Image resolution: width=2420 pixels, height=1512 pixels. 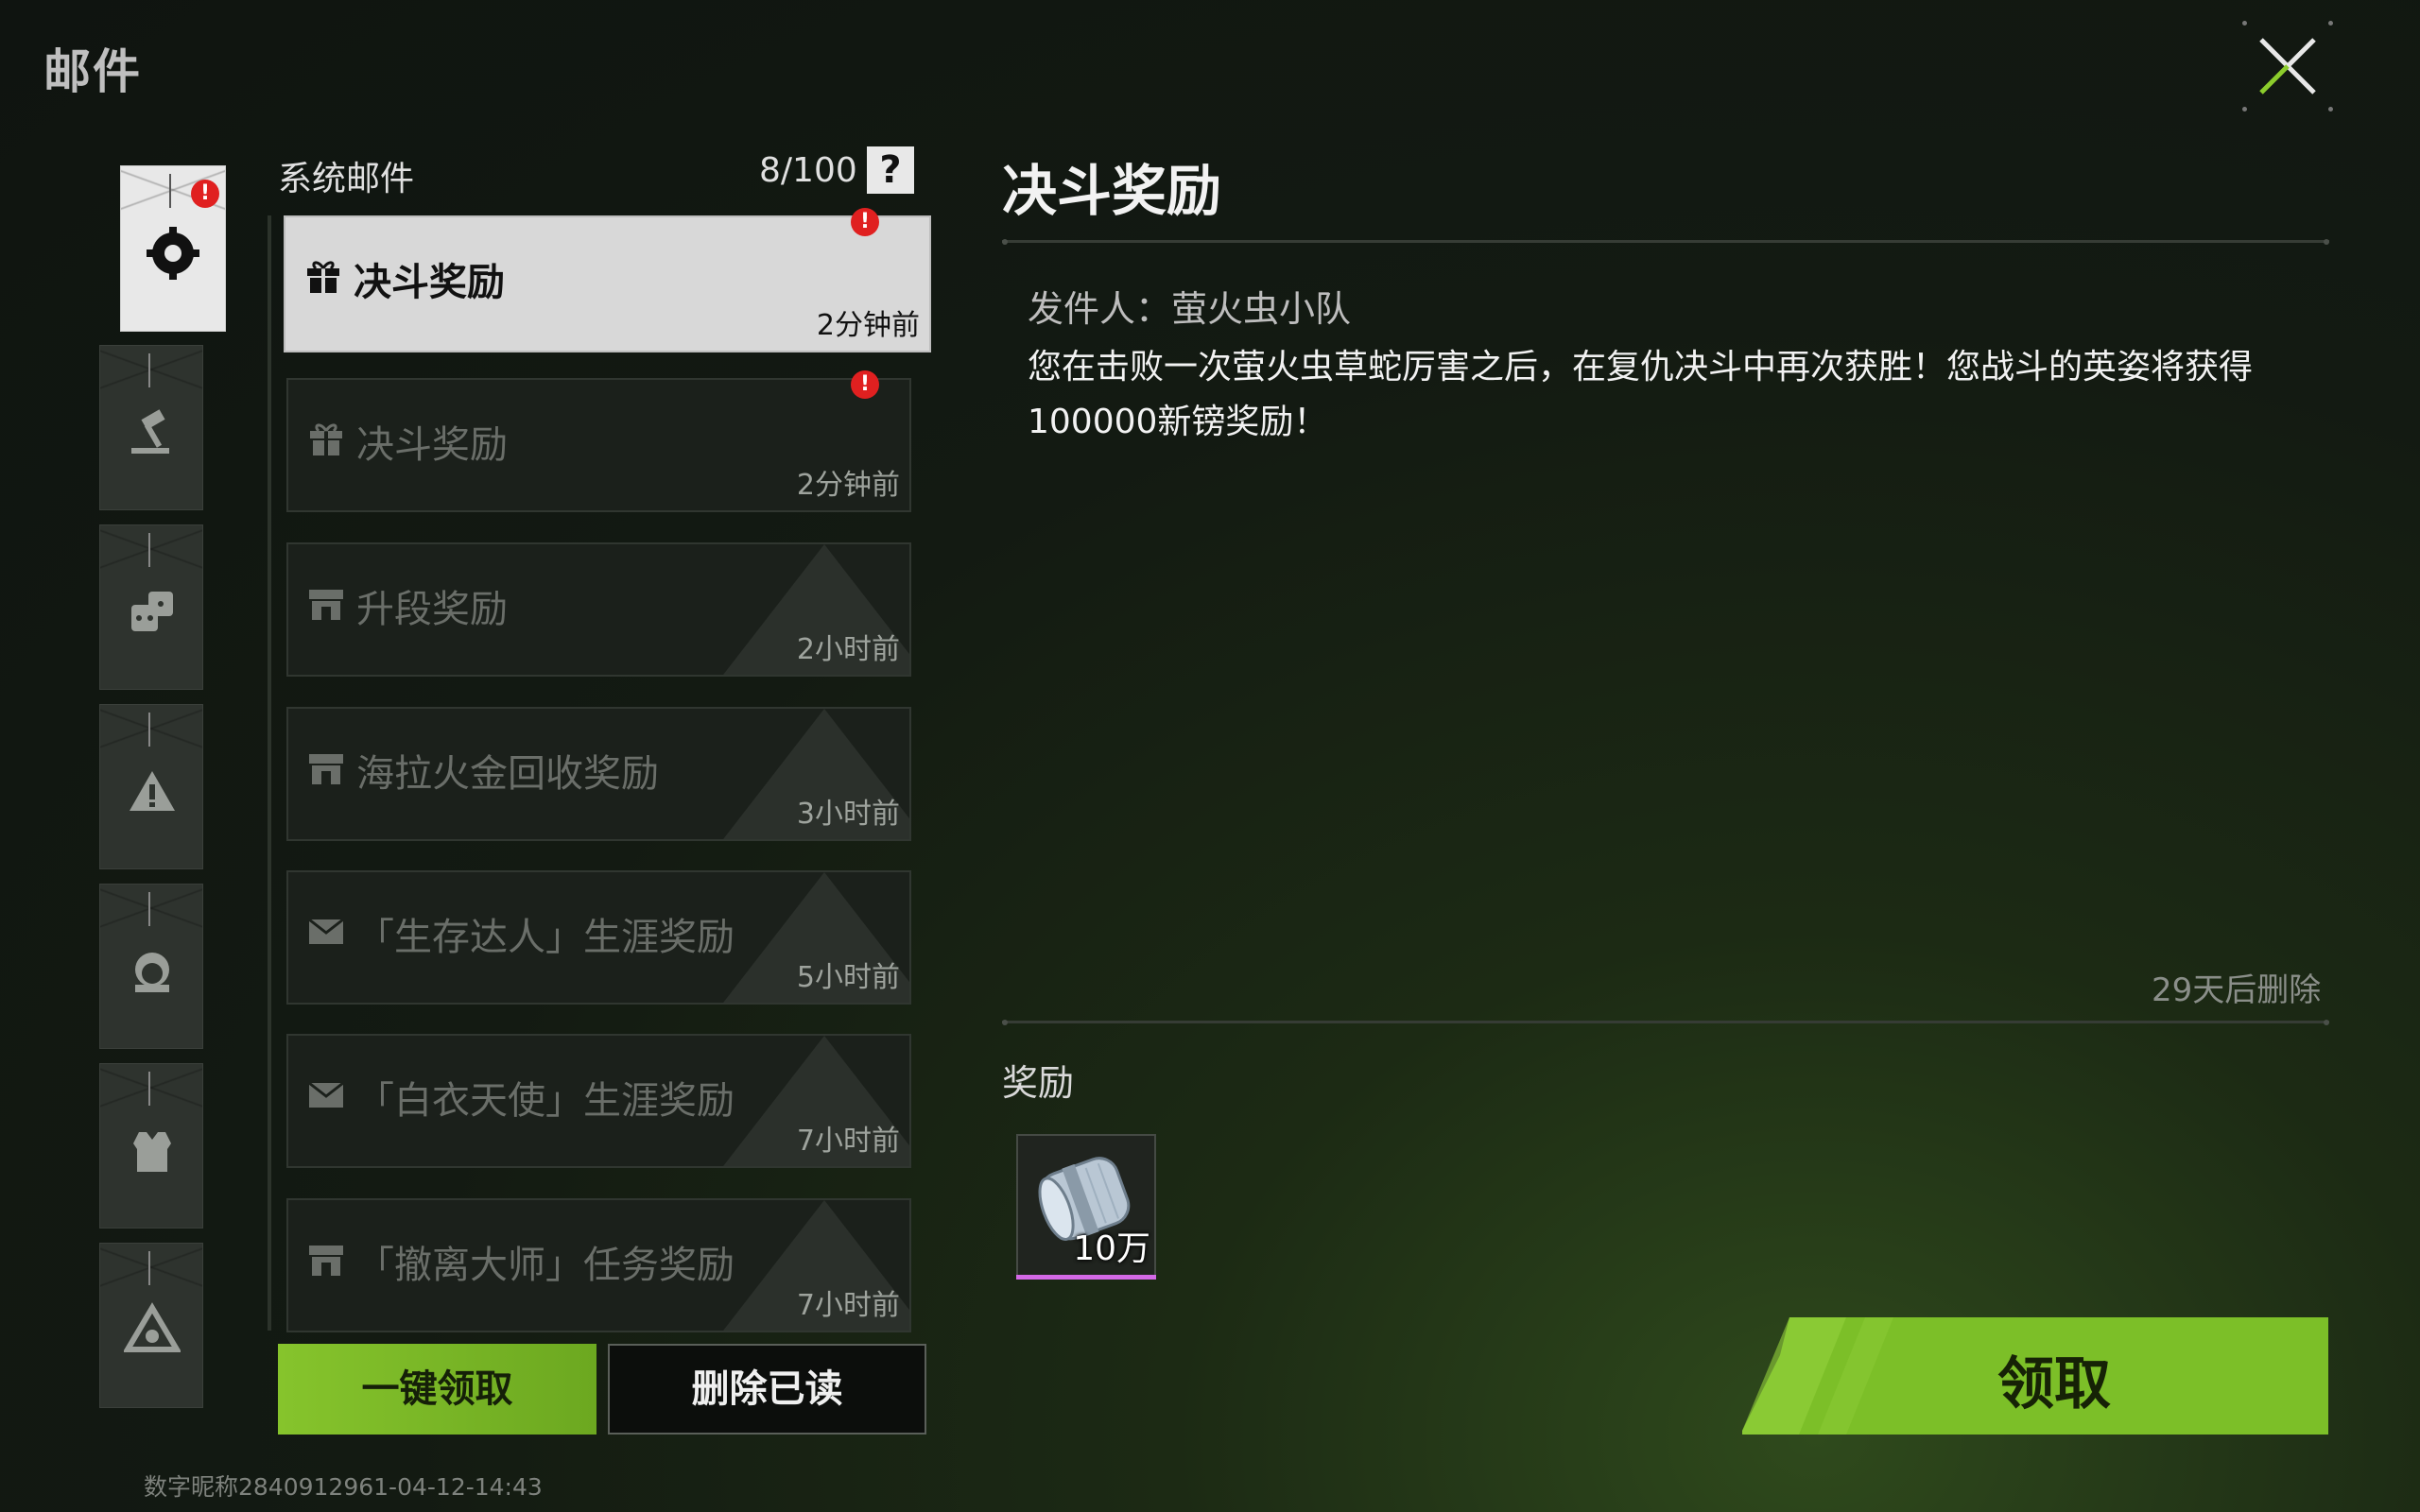 I want to click on help-button: ?, so click(x=890, y=170).